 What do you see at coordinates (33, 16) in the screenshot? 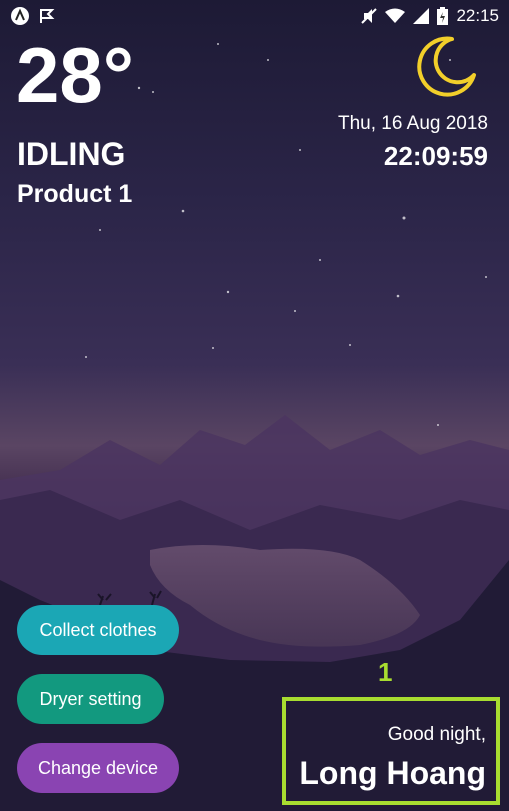
I see `status-bar-left` at bounding box center [33, 16].